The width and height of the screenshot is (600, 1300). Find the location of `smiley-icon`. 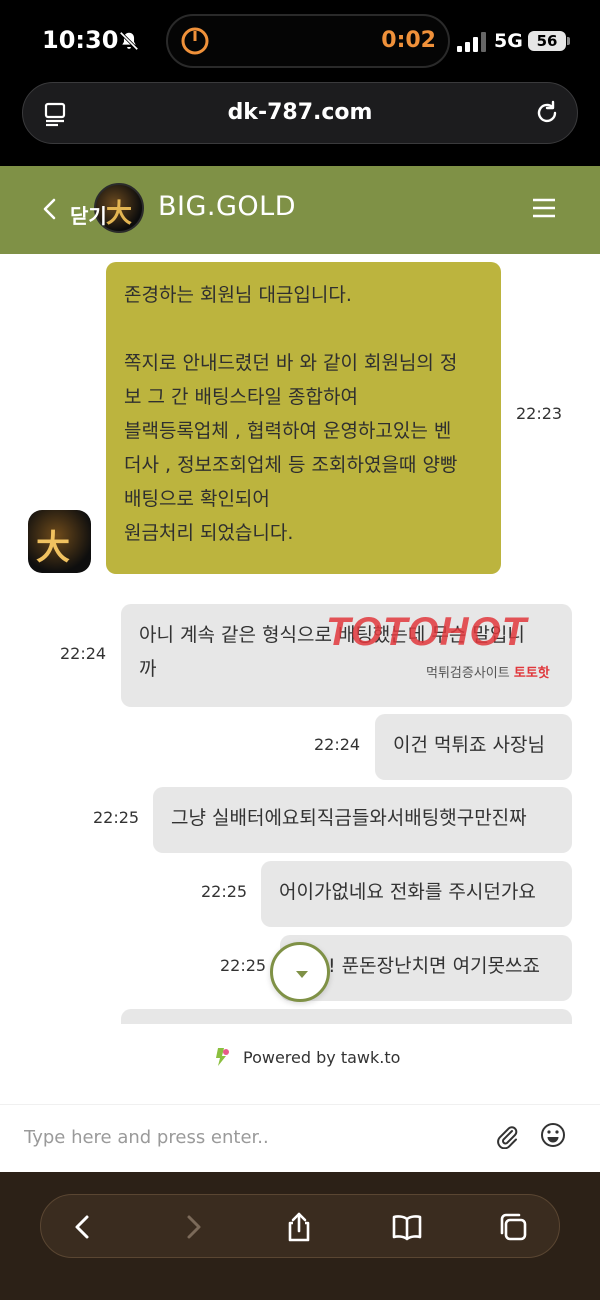

smiley-icon is located at coordinates (553, 1135).